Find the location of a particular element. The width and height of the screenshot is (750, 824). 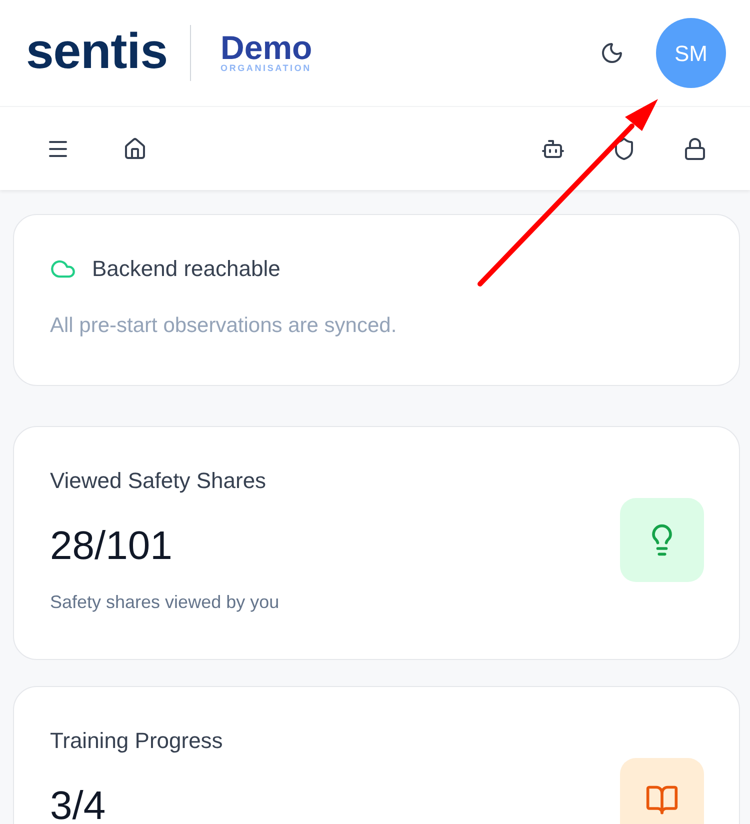

stat-value: 28/101 is located at coordinates (112, 546).